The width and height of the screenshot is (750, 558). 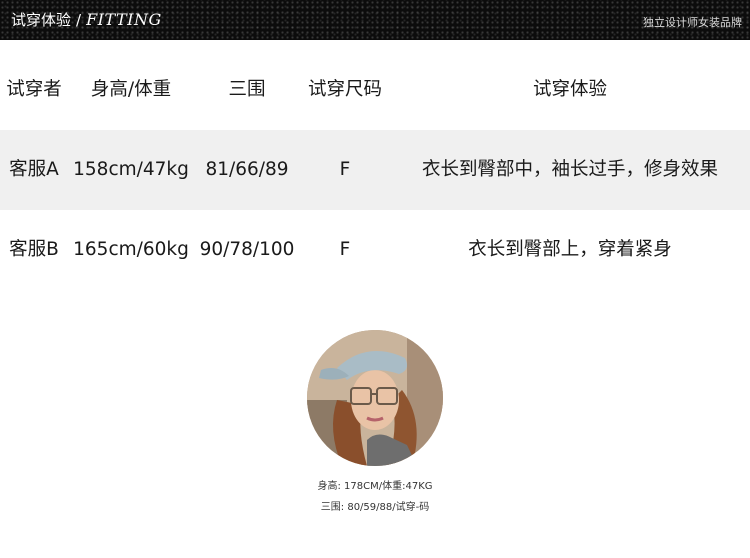 What do you see at coordinates (375, 20) in the screenshot?
I see `header-bar: 试穿体验 / FITTING 独立设计师女装品牌` at bounding box center [375, 20].